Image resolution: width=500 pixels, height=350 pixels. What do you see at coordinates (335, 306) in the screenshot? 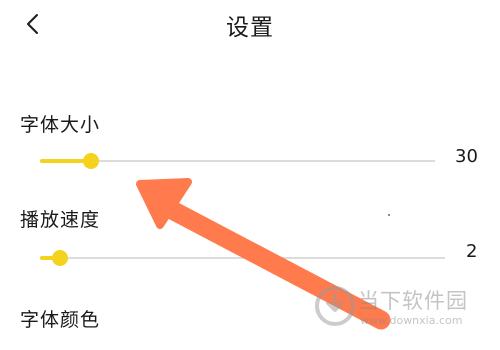
I see `watermark-logo-icon` at bounding box center [335, 306].